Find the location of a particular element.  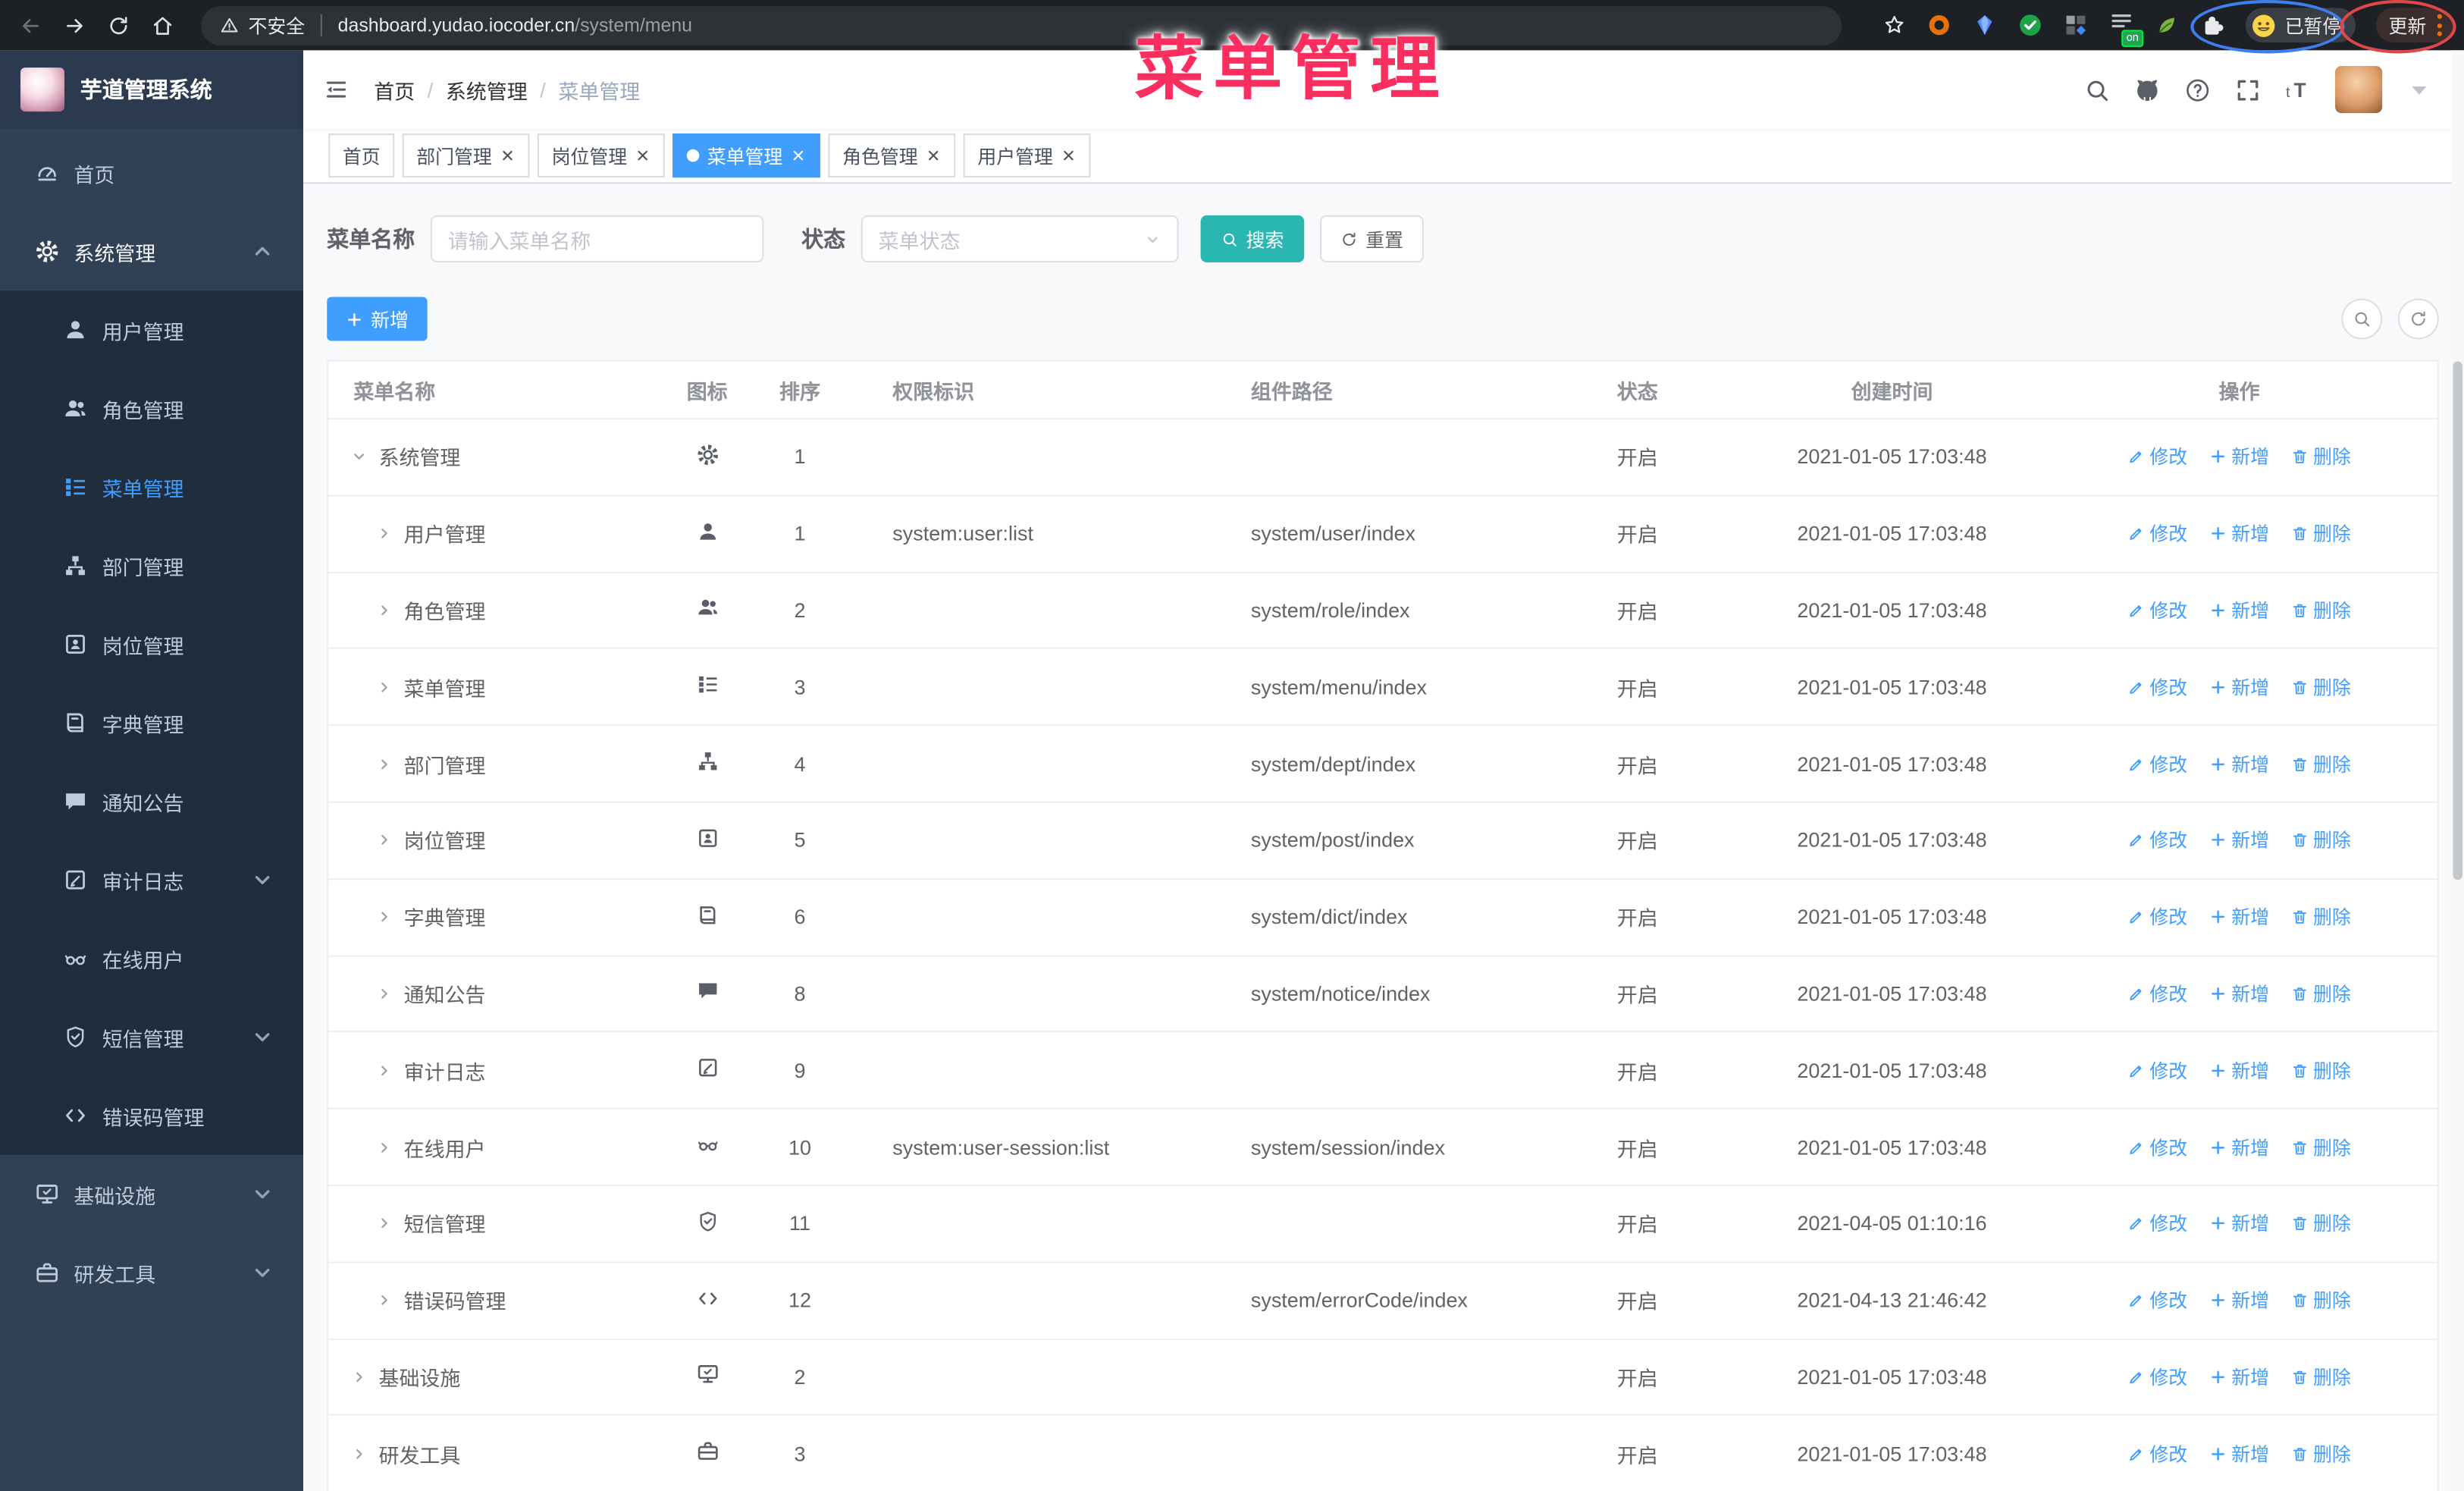

extension-list-icon: on is located at coordinates (2126, 27).